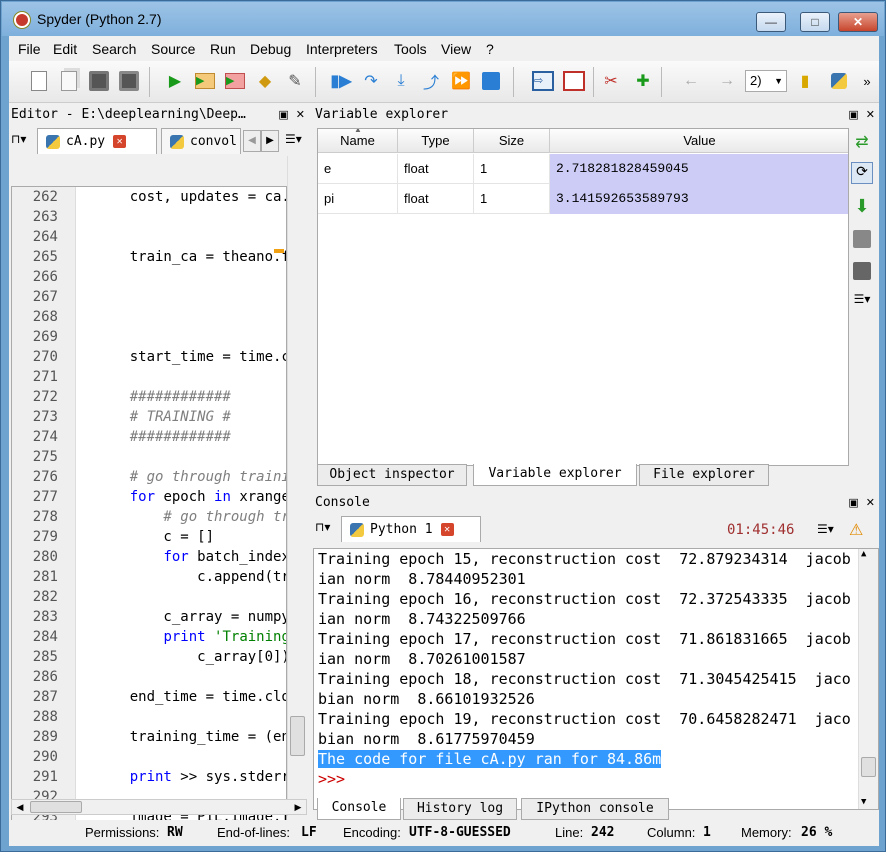  I want to click on line-number: 269, so click(45, 337).